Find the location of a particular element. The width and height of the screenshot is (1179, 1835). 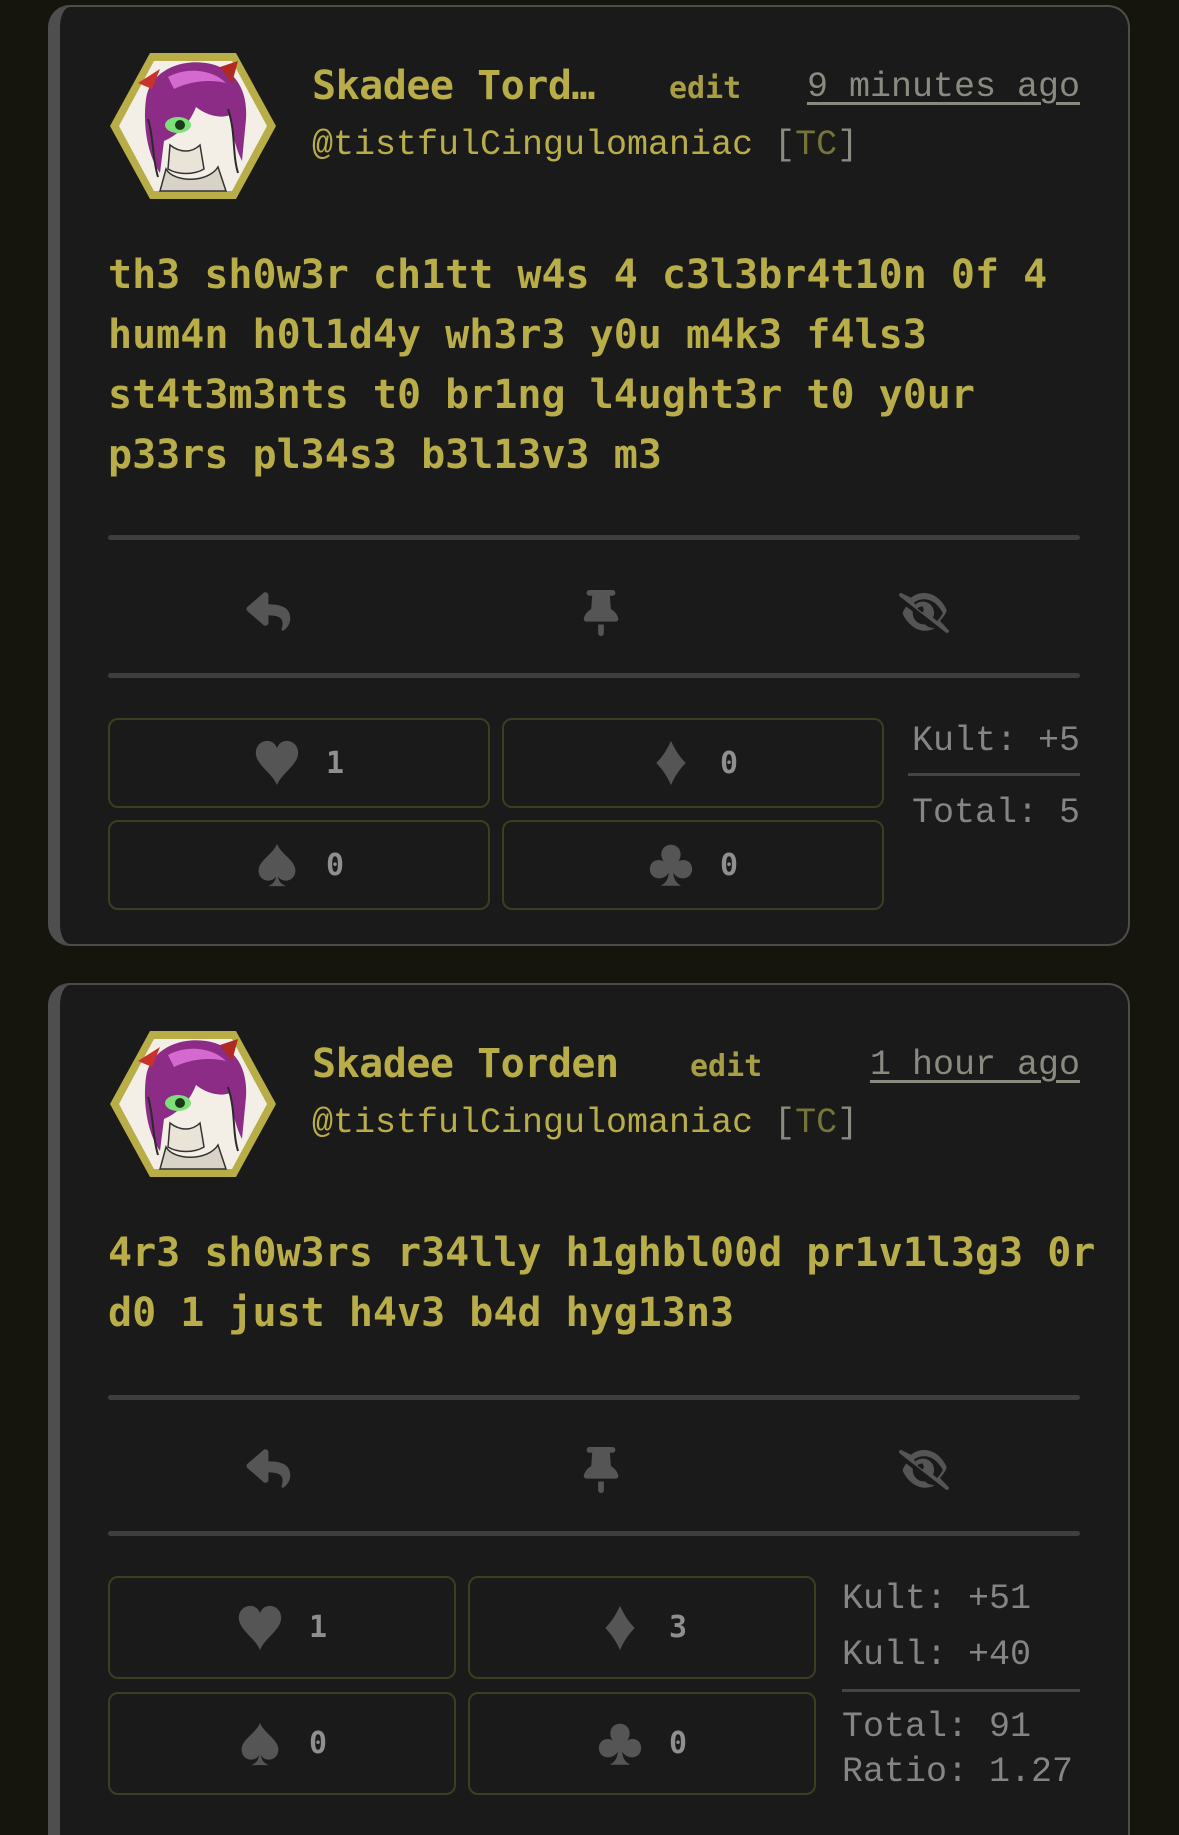

timestamp-link: 1 hour ago is located at coordinates (975, 1065).